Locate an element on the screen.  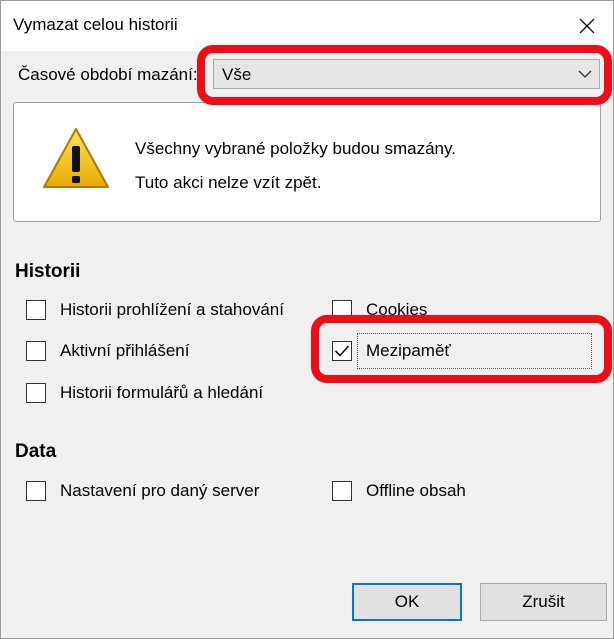
checkmark-icon is located at coordinates (342, 351).